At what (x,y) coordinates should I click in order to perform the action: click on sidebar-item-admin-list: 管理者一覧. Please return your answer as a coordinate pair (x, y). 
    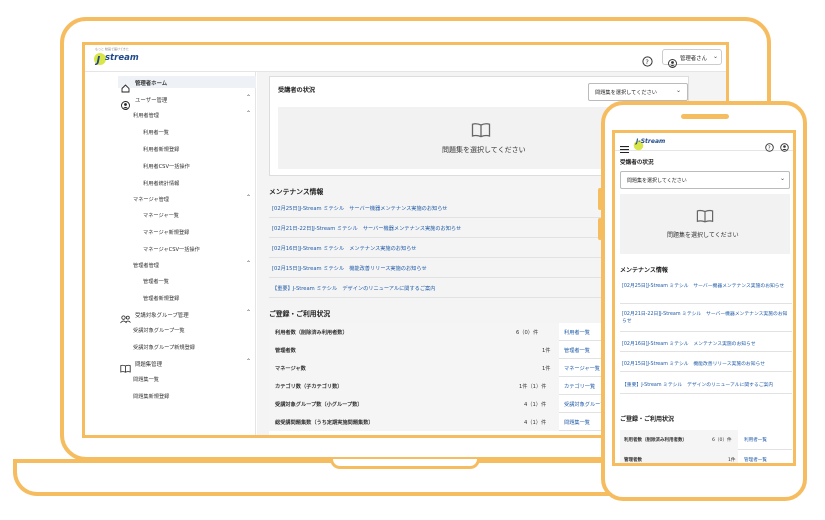
    Looking at the image, I should click on (156, 281).